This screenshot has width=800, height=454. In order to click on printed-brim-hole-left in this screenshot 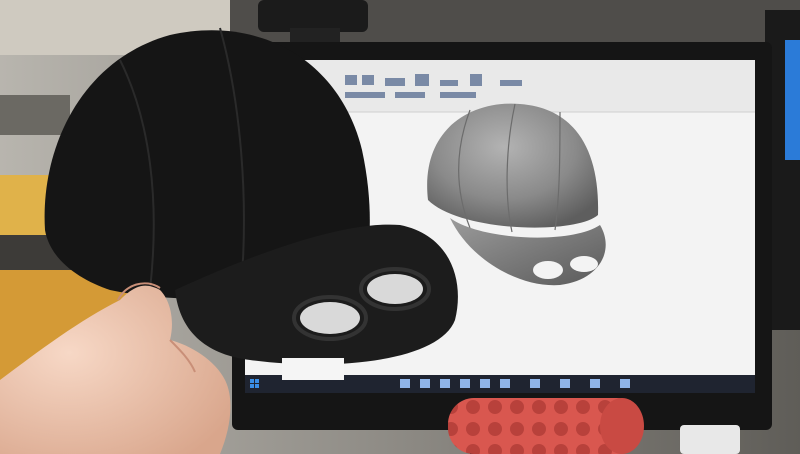, I will do `click(330, 318)`.